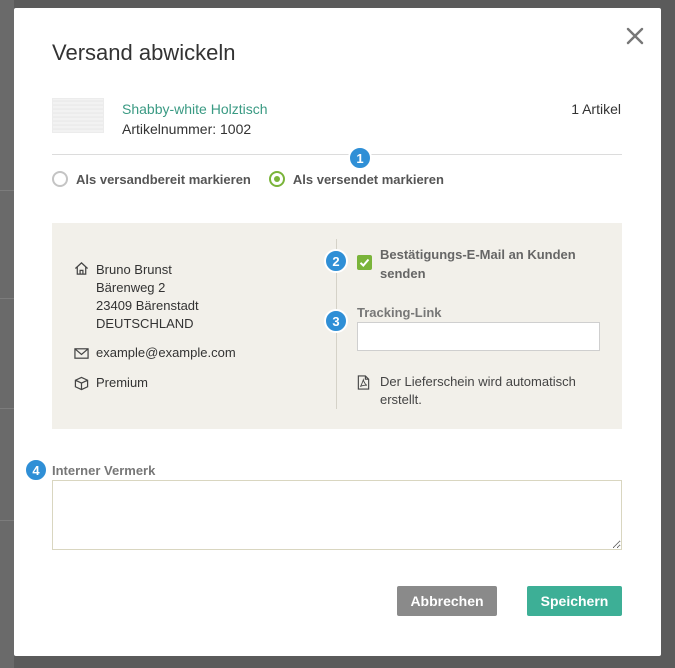  Describe the element at coordinates (574, 601) in the screenshot. I see `save-button: Speichern` at that location.